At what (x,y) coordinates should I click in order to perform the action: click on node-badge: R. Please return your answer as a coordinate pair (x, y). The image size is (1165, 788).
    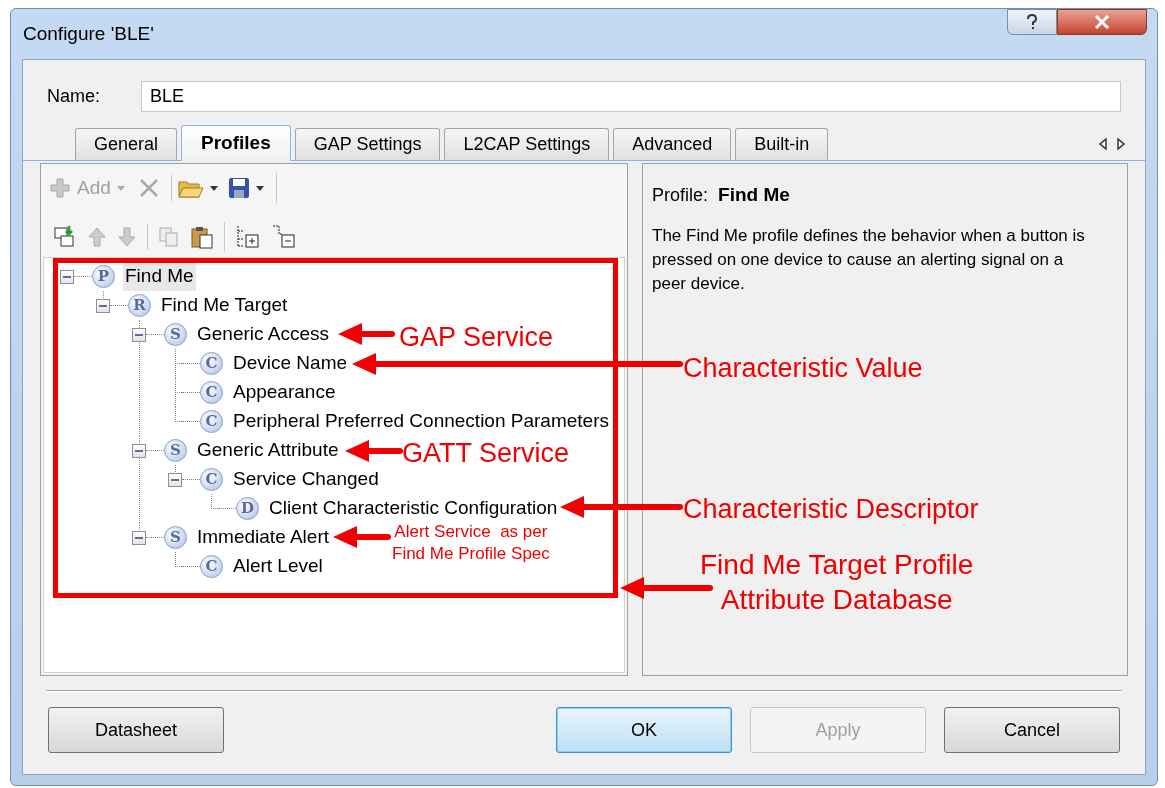
    Looking at the image, I should click on (139, 305).